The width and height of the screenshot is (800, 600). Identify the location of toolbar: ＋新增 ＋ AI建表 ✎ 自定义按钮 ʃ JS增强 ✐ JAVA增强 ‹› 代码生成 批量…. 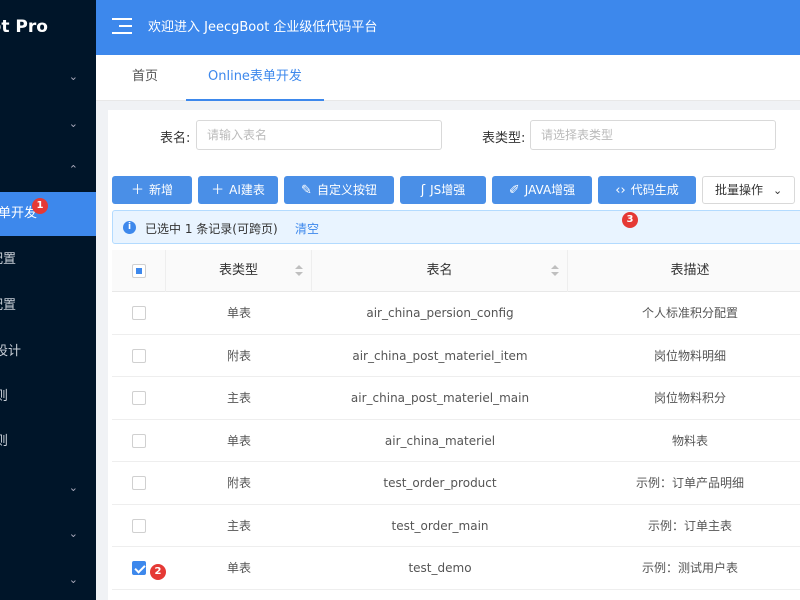
(456, 191).